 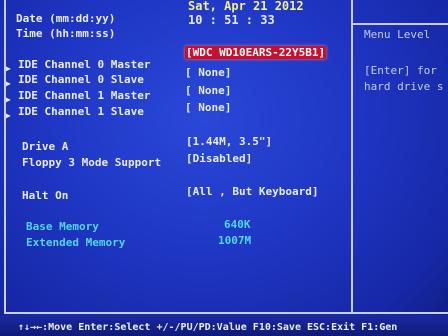 I want to click on time-value: 10 : 51 : 33, so click(x=231, y=20).